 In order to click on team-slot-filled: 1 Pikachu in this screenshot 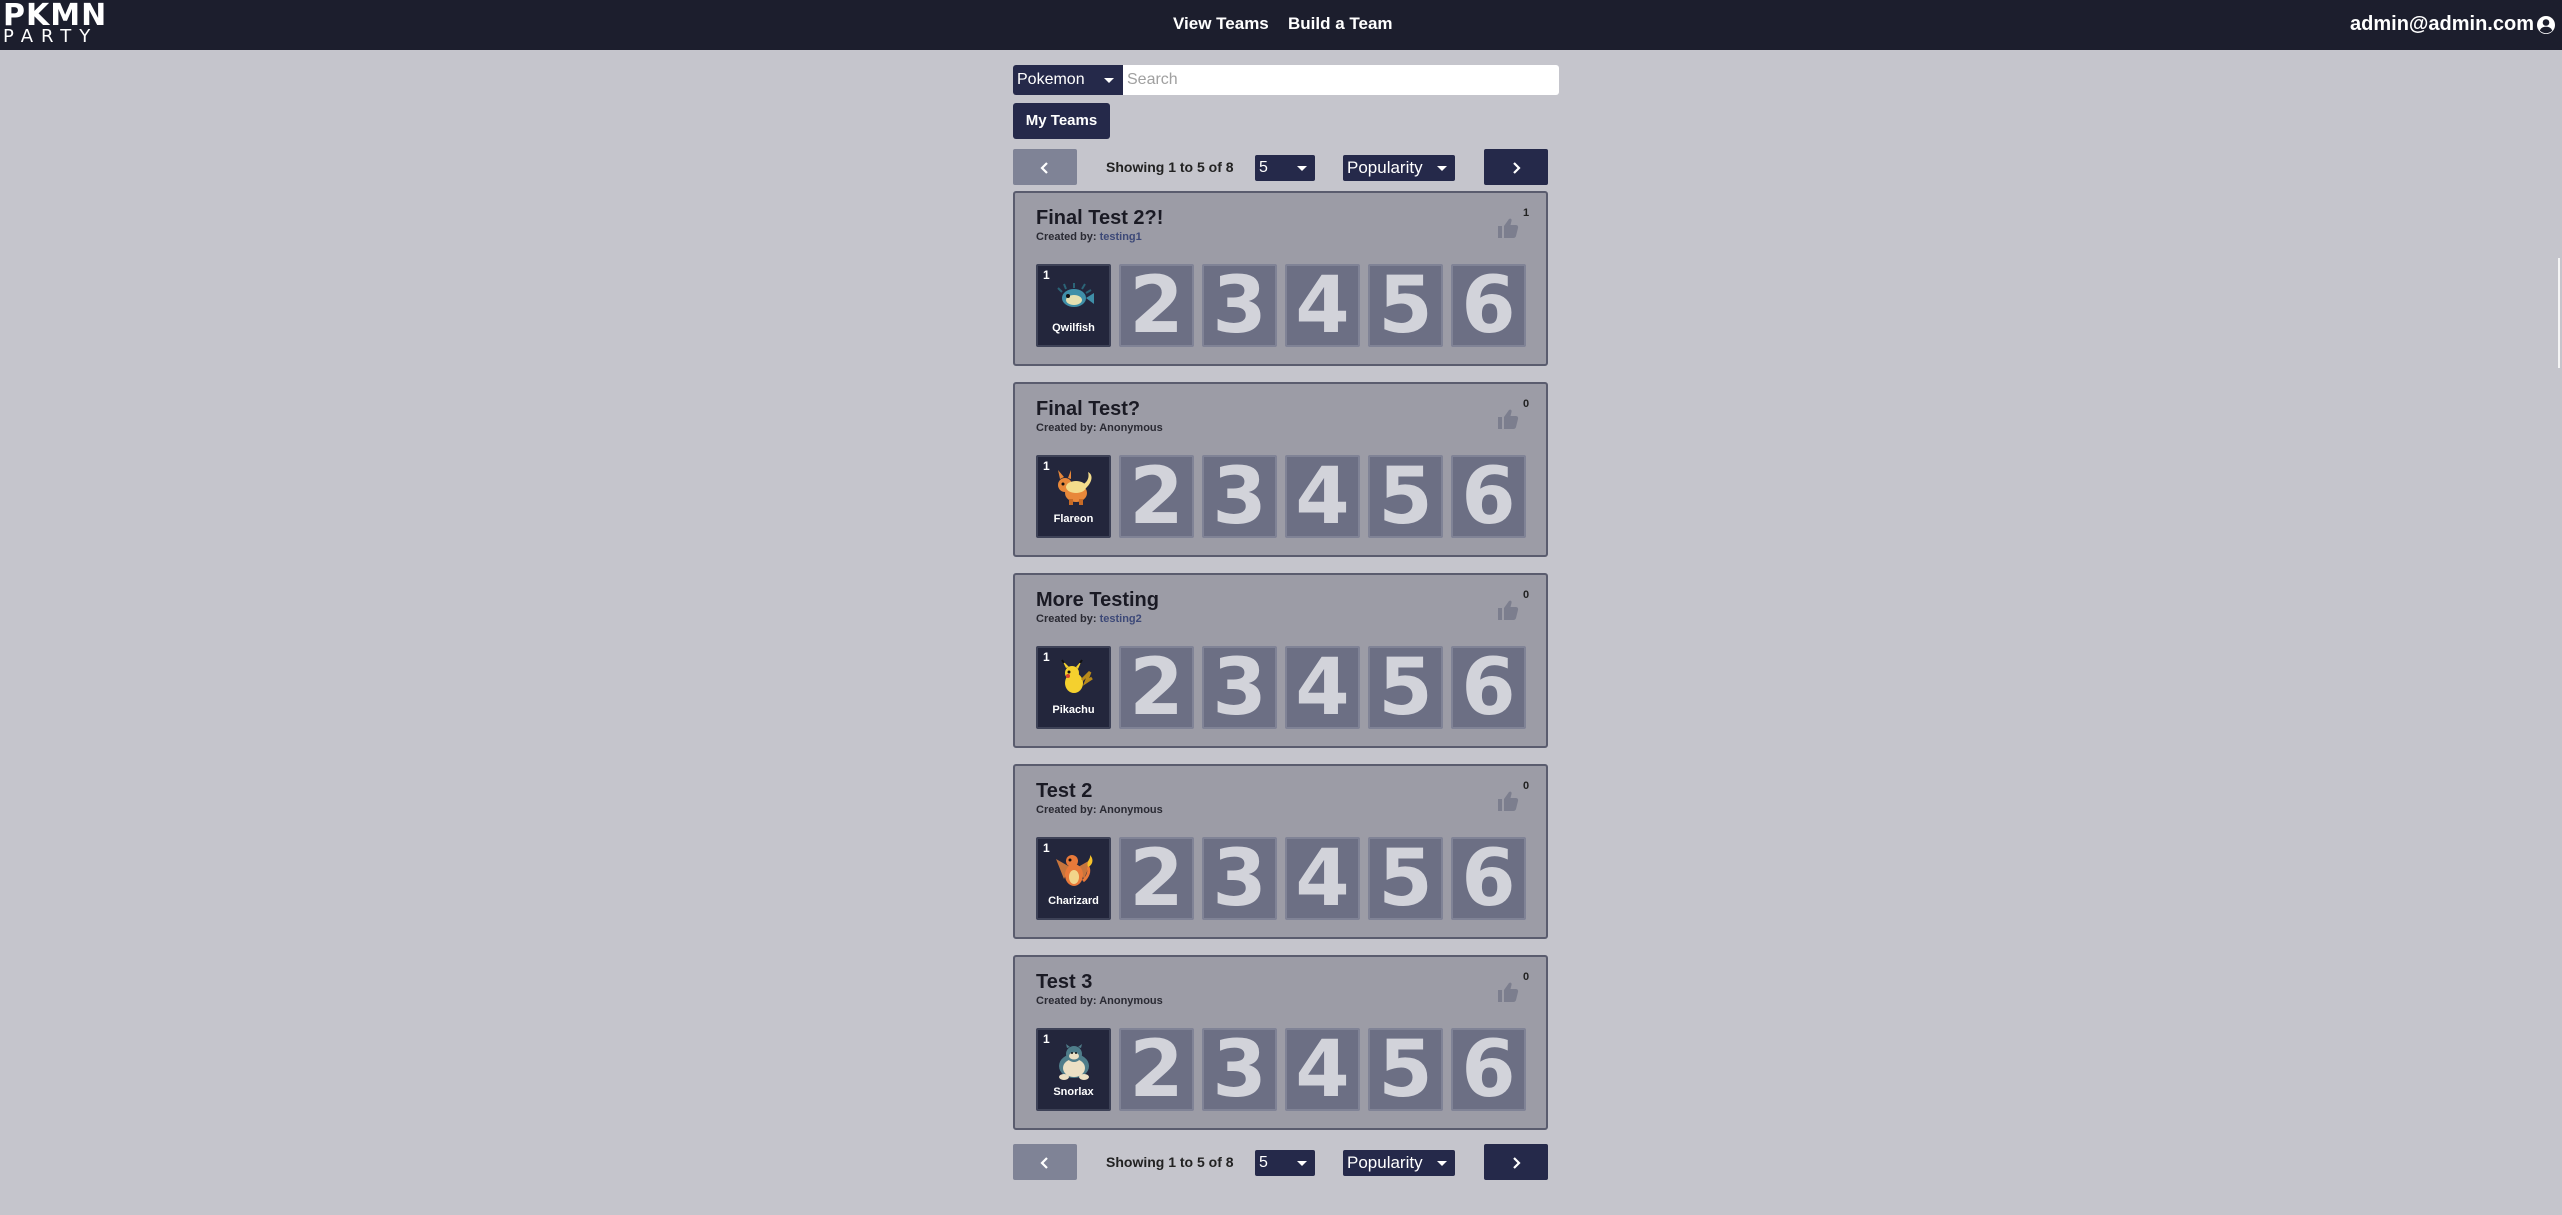, I will do `click(1073, 687)`.